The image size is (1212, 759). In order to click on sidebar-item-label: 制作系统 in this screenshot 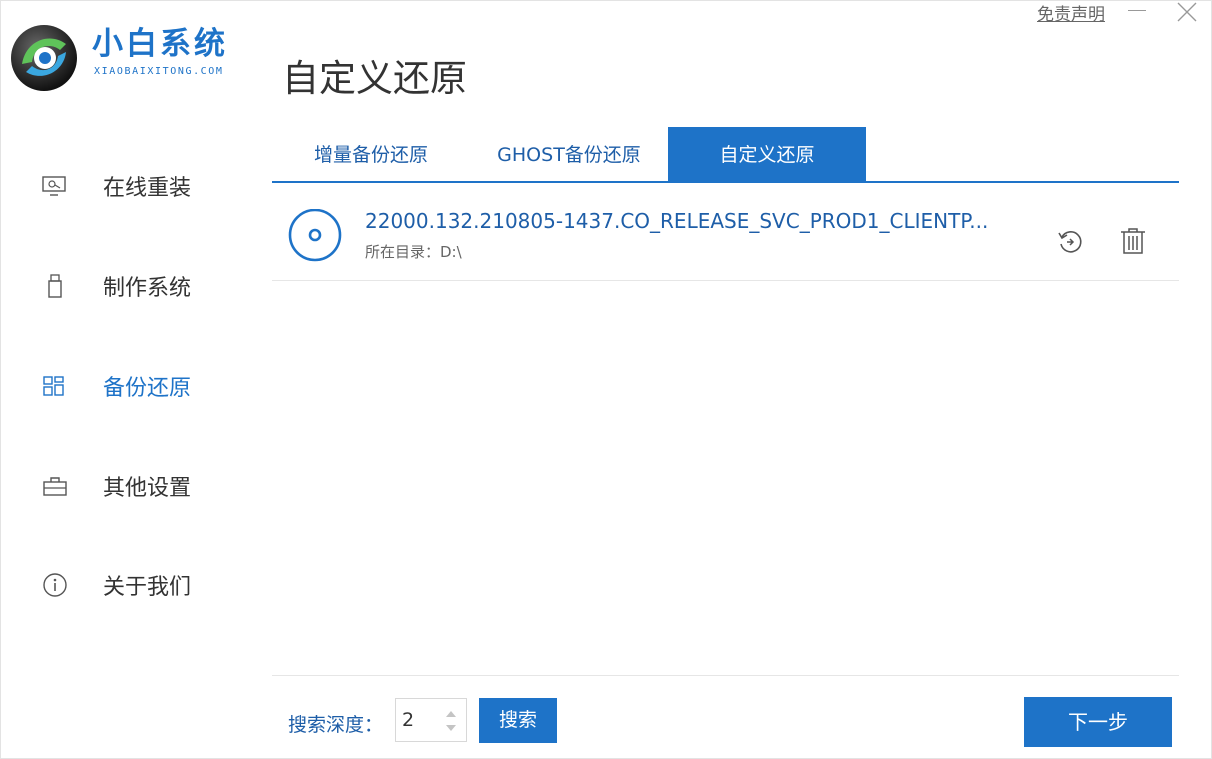, I will do `click(147, 288)`.